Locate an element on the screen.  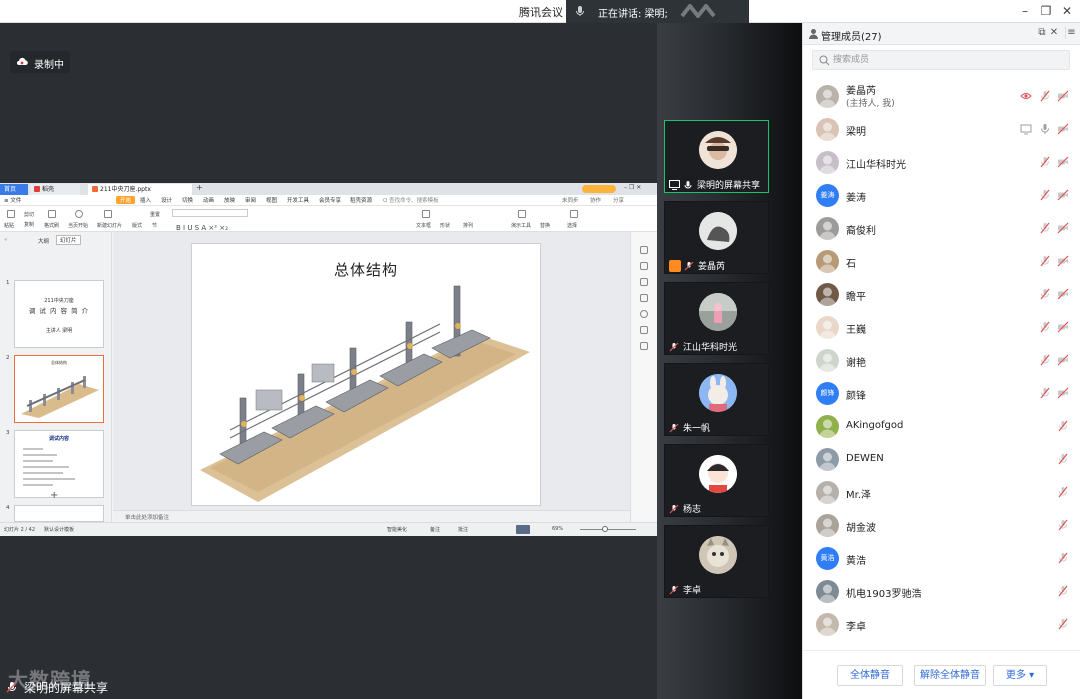
wps-menu-devtools: 开发工具 is located at coordinates (298, 200).